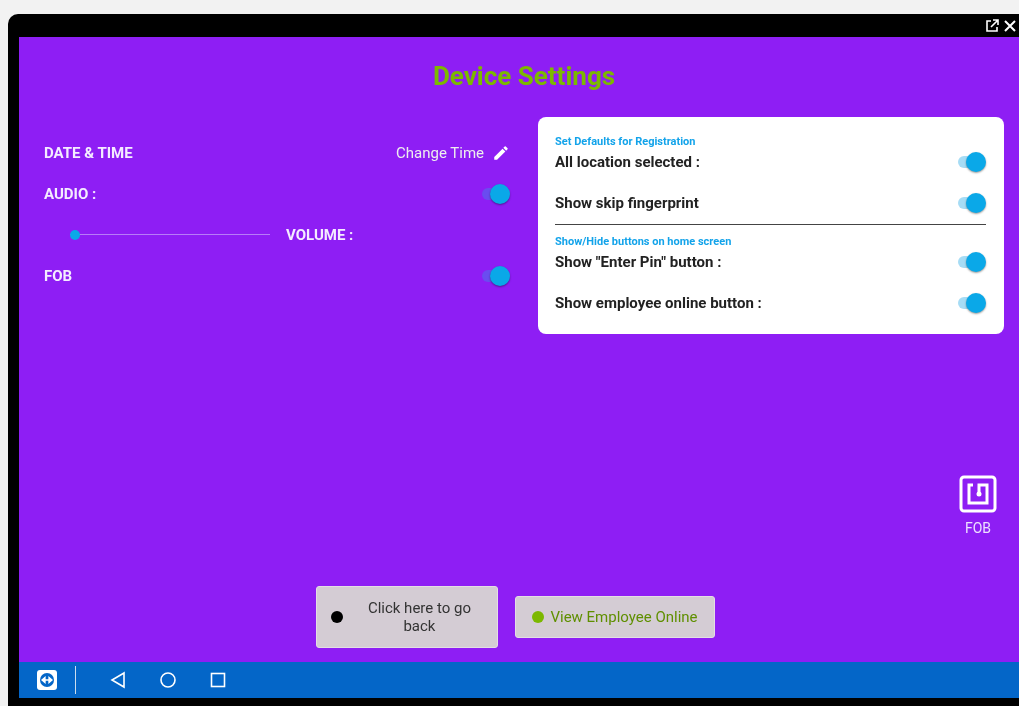  Describe the element at coordinates (644, 241) in the screenshot. I see `section-heading: Show/Hide buttons on home screen` at that location.